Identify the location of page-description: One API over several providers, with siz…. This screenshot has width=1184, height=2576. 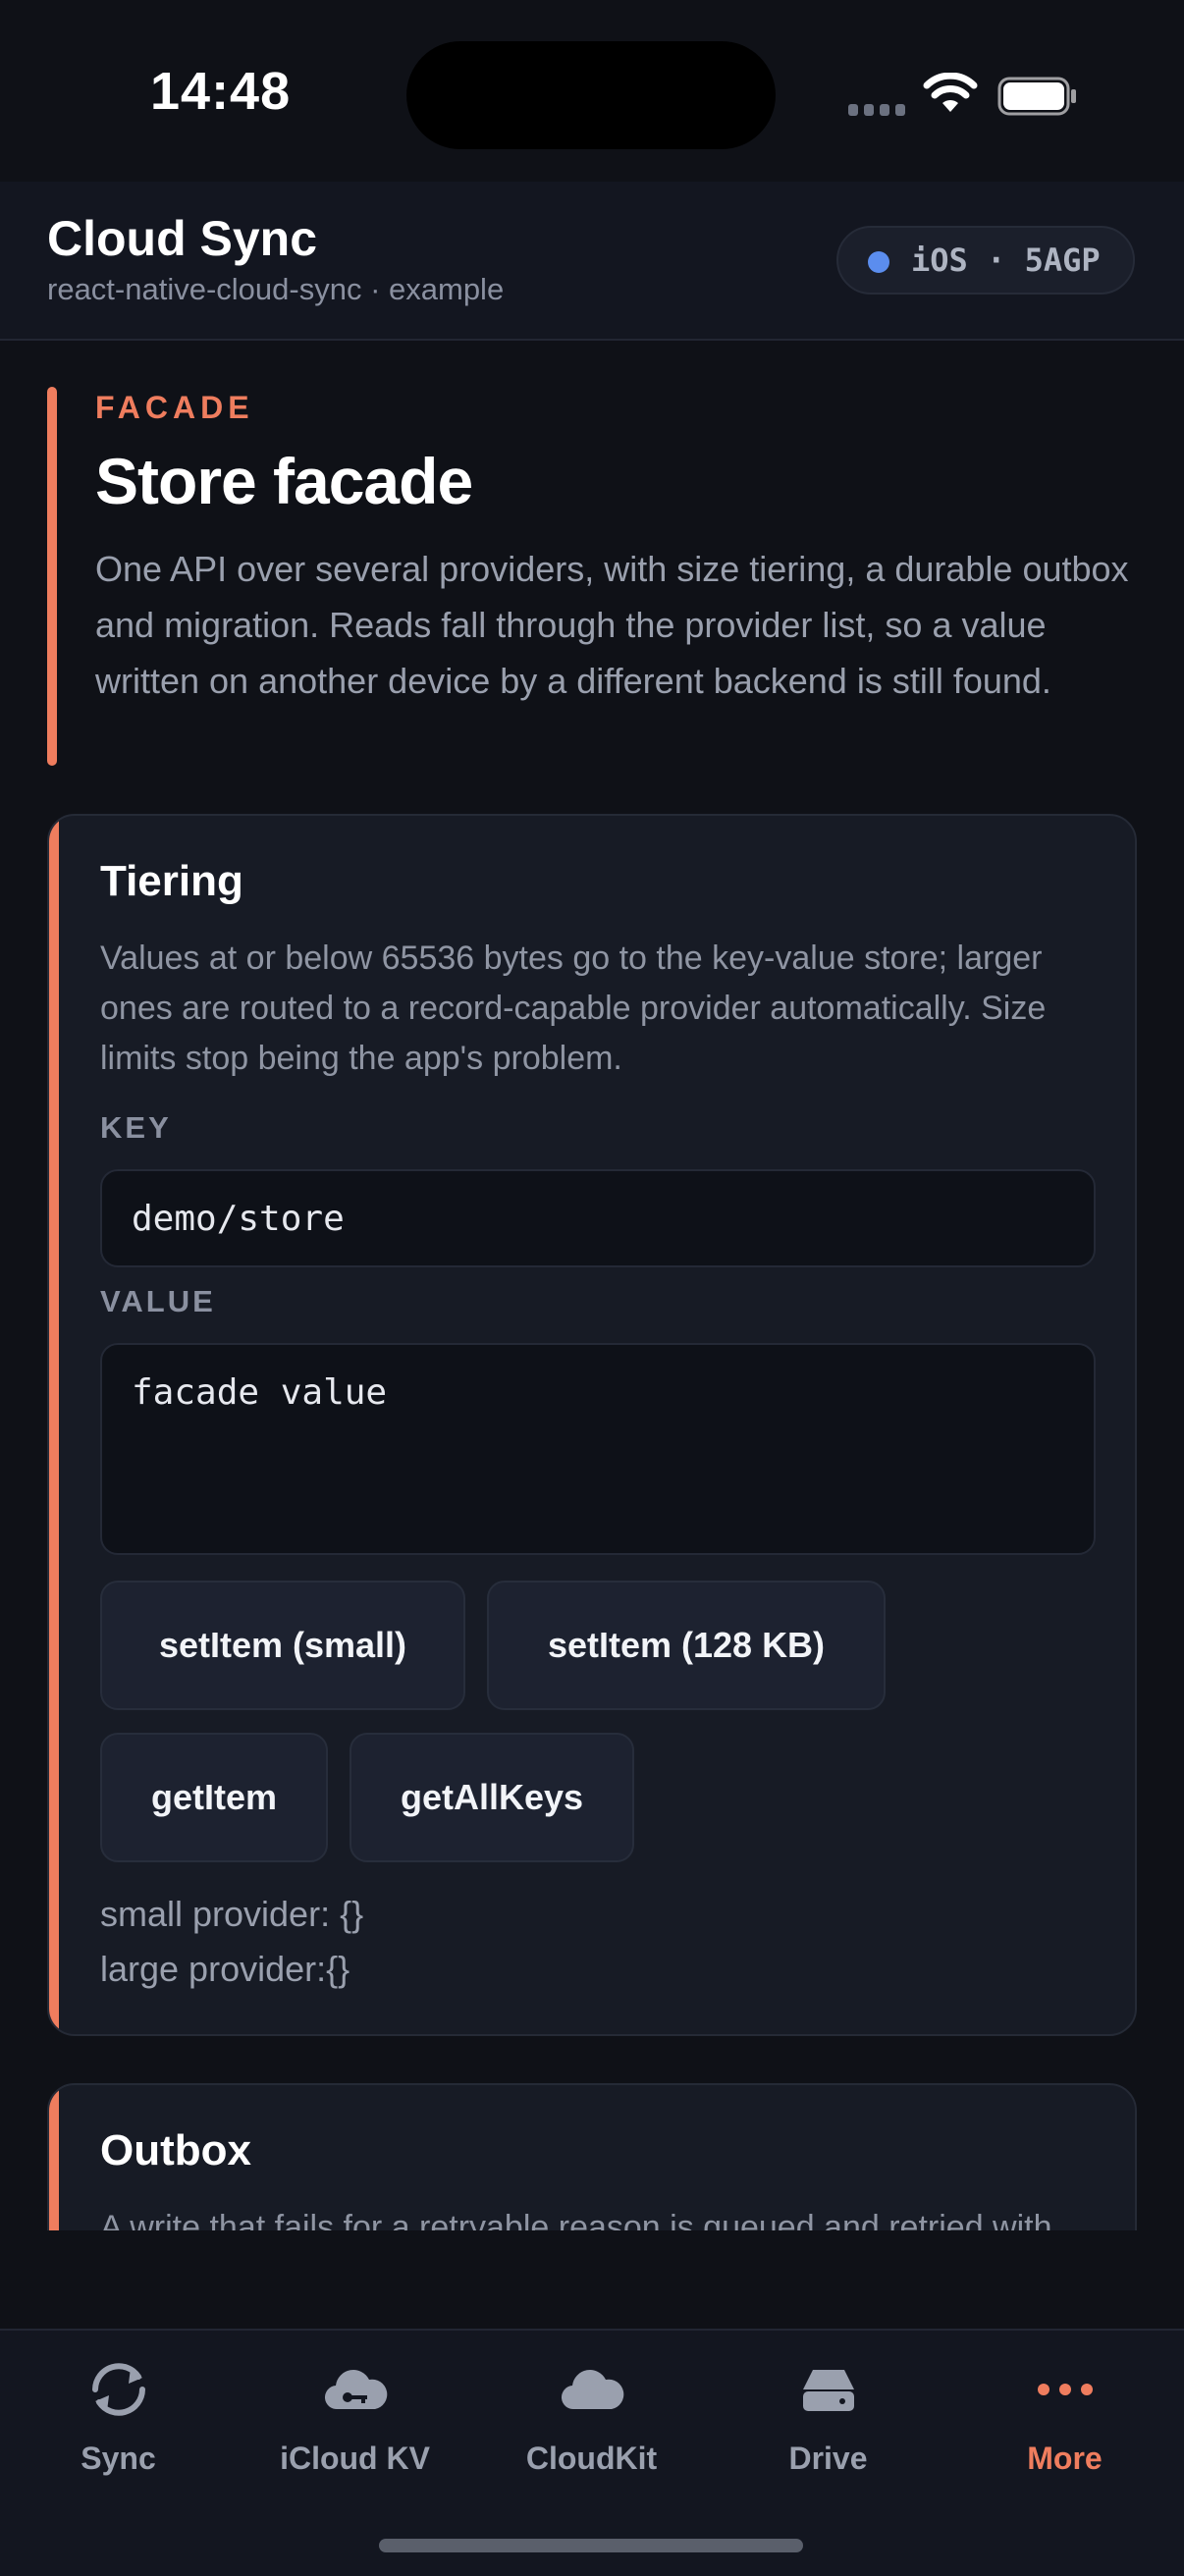
(612, 625).